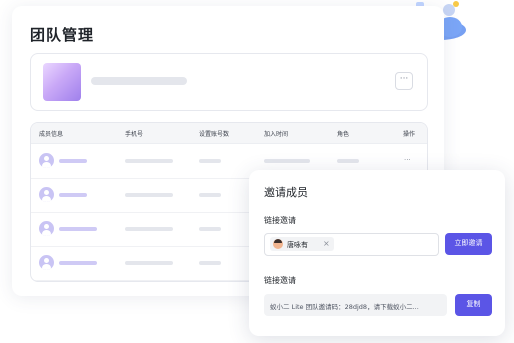 The height and width of the screenshot is (343, 514). Describe the element at coordinates (468, 244) in the screenshot. I see `invite-now-button: 立即邀请` at that location.